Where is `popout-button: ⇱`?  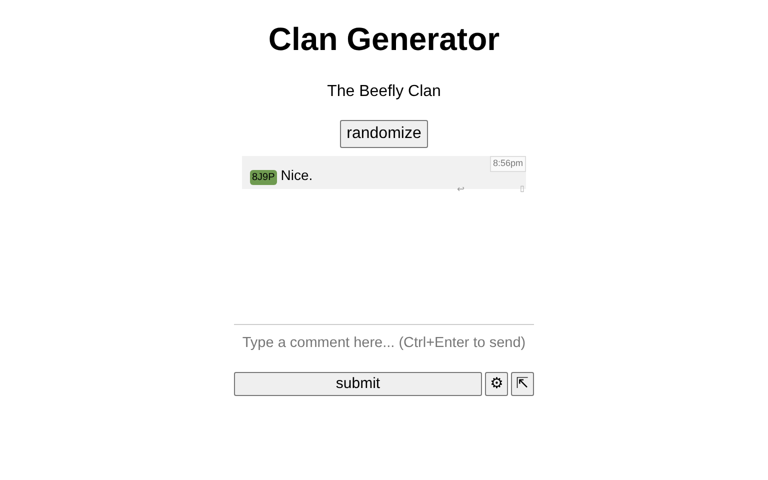 popout-button: ⇱ is located at coordinates (522, 384).